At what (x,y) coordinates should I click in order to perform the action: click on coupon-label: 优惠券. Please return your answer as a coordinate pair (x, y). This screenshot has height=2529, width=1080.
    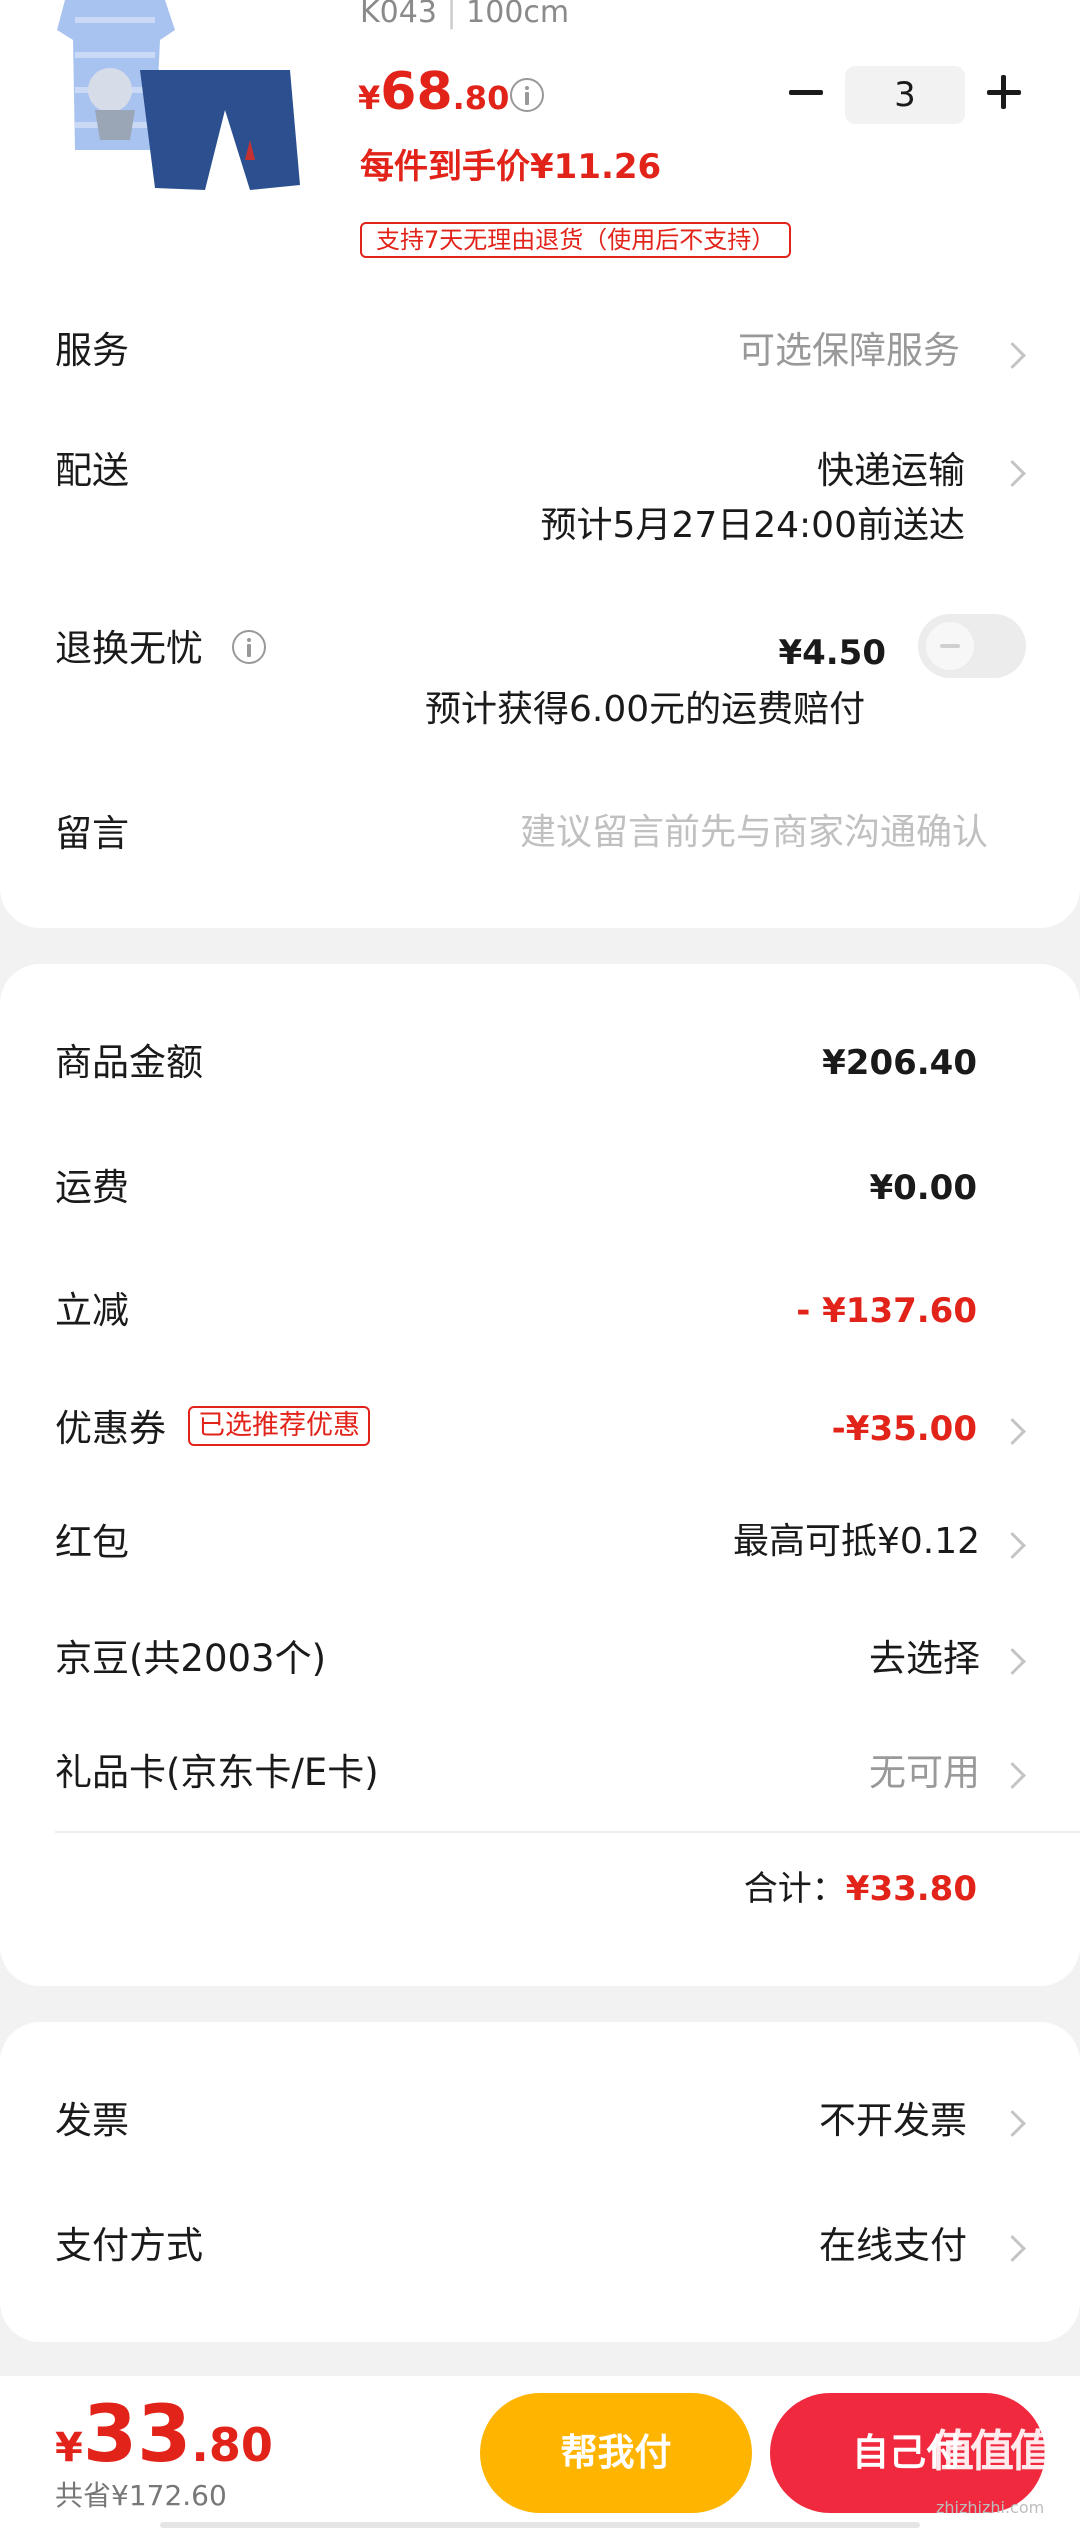
    Looking at the image, I should click on (110, 1428).